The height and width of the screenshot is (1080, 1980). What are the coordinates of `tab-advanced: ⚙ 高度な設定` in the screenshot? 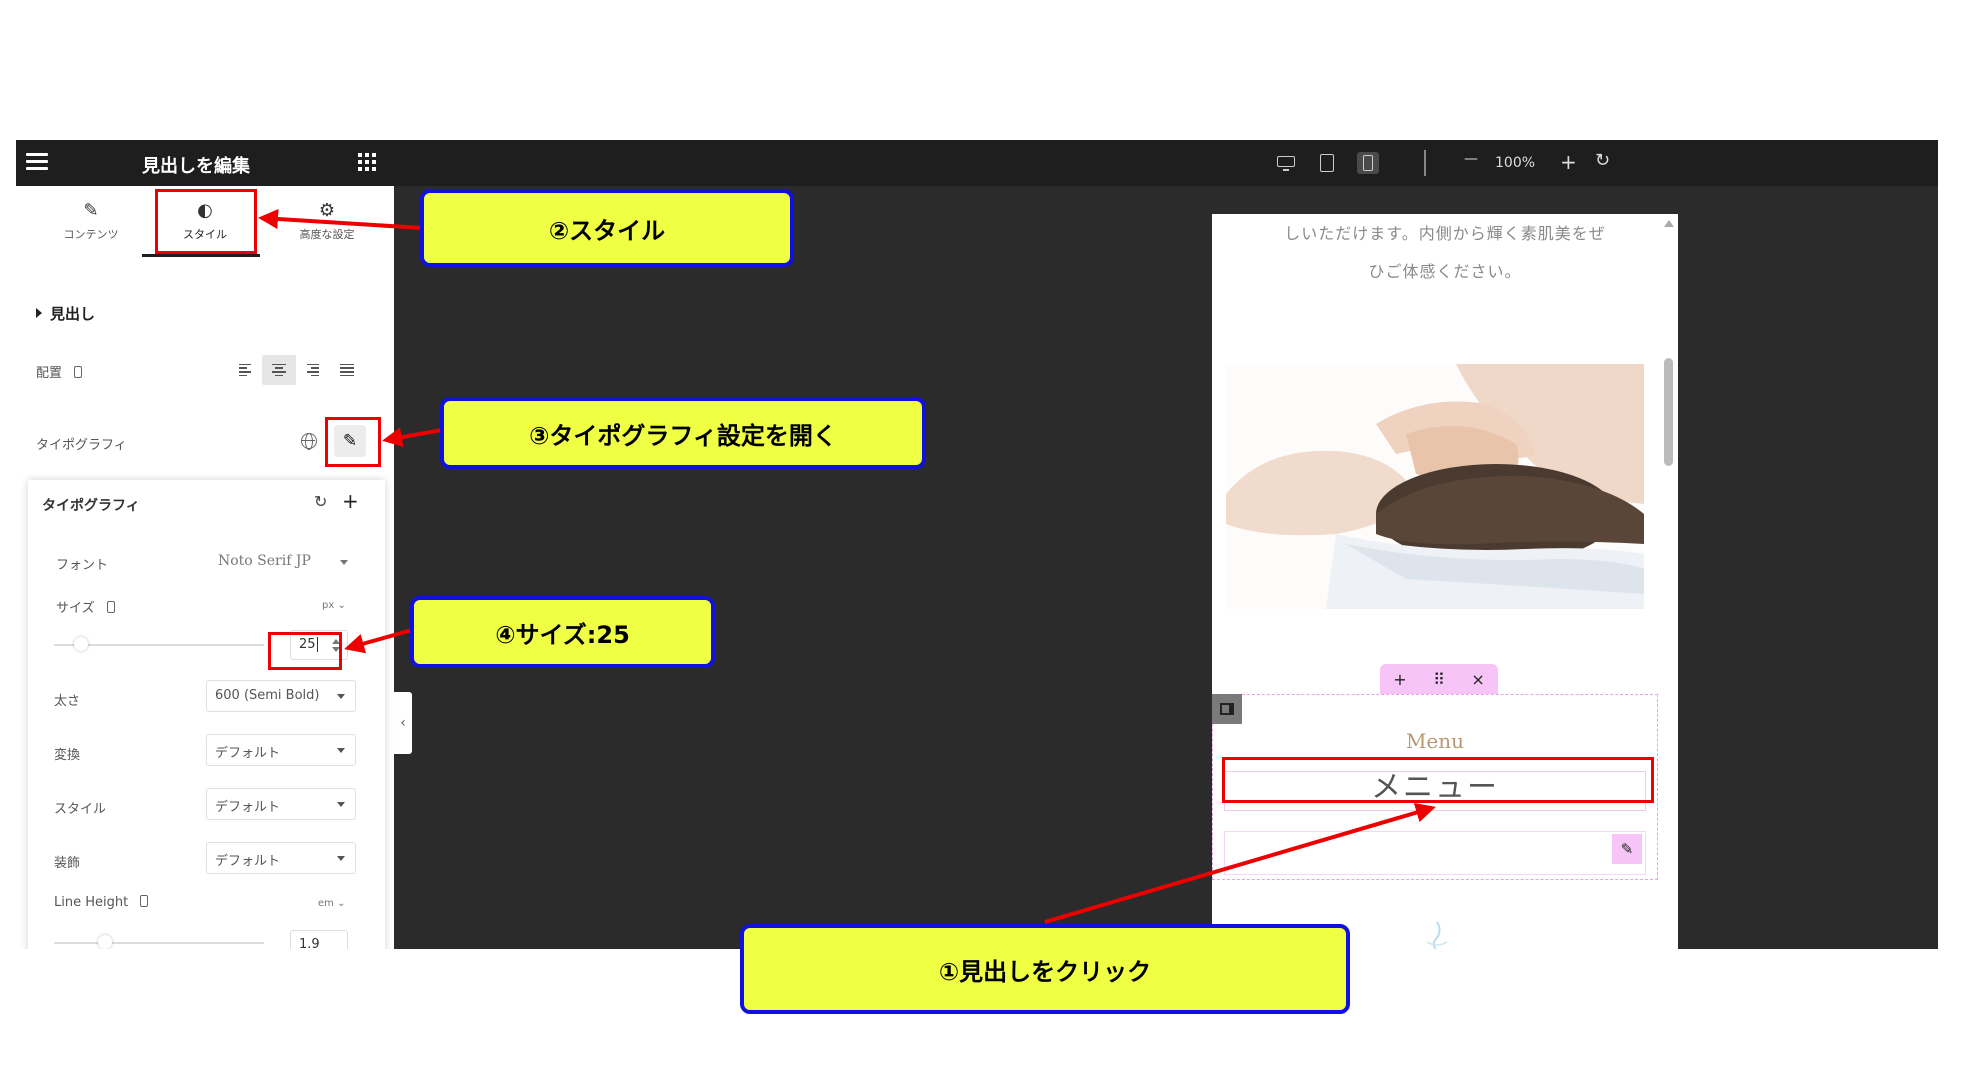 It's located at (327, 225).